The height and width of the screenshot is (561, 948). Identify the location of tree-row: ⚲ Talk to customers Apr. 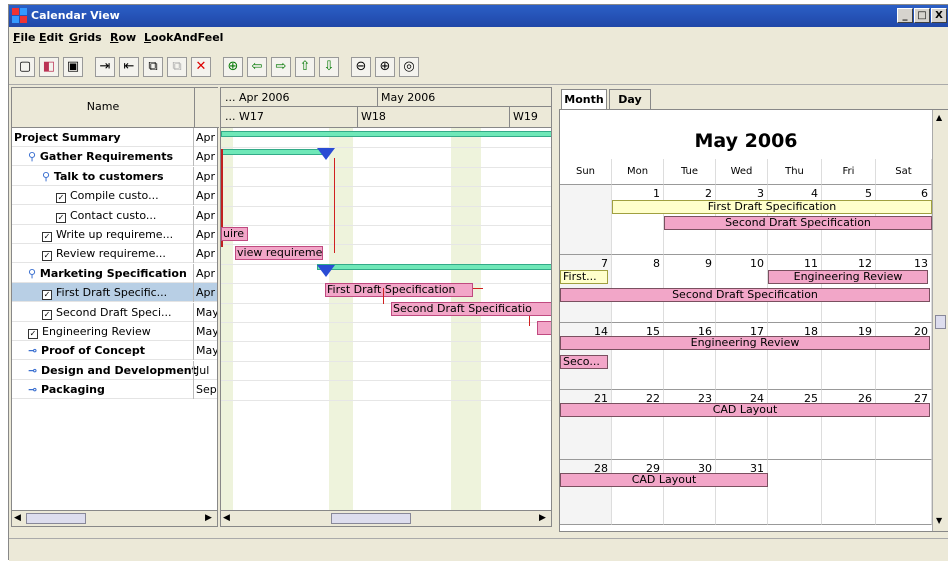
(114, 176).